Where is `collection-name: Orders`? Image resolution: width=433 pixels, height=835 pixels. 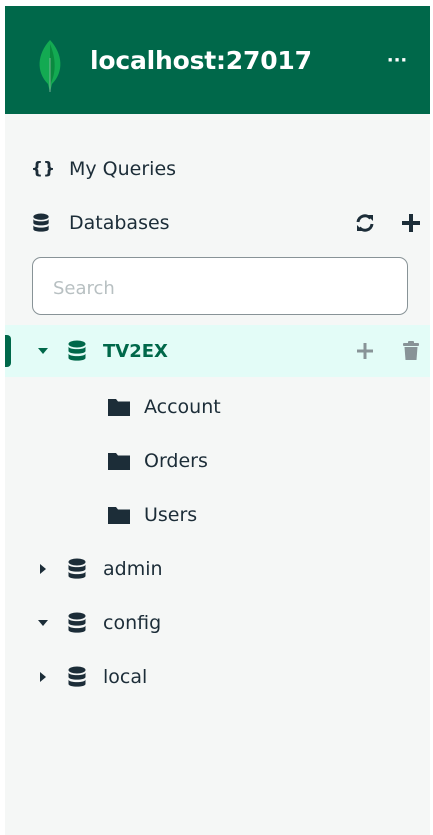
collection-name: Orders is located at coordinates (176, 461).